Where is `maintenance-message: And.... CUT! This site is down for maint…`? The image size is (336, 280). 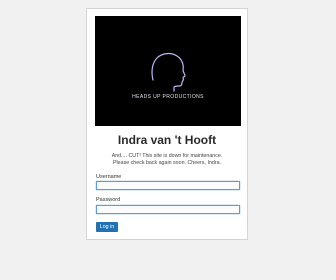 maintenance-message: And.... CUT! This site is down for maint… is located at coordinates (167, 159).